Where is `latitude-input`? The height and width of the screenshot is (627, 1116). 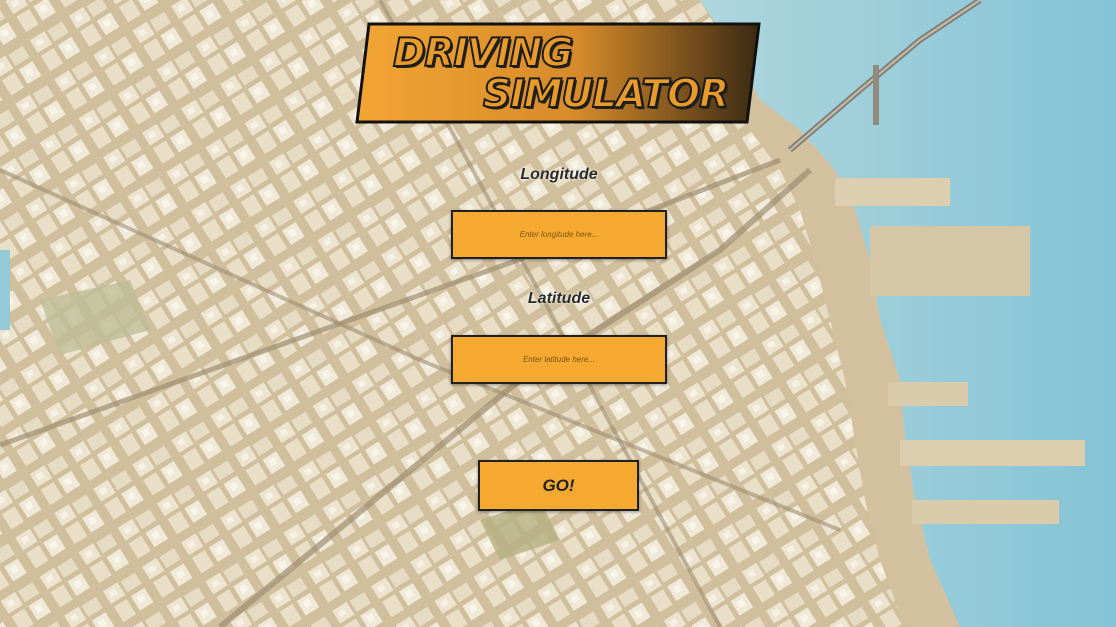 latitude-input is located at coordinates (559, 359).